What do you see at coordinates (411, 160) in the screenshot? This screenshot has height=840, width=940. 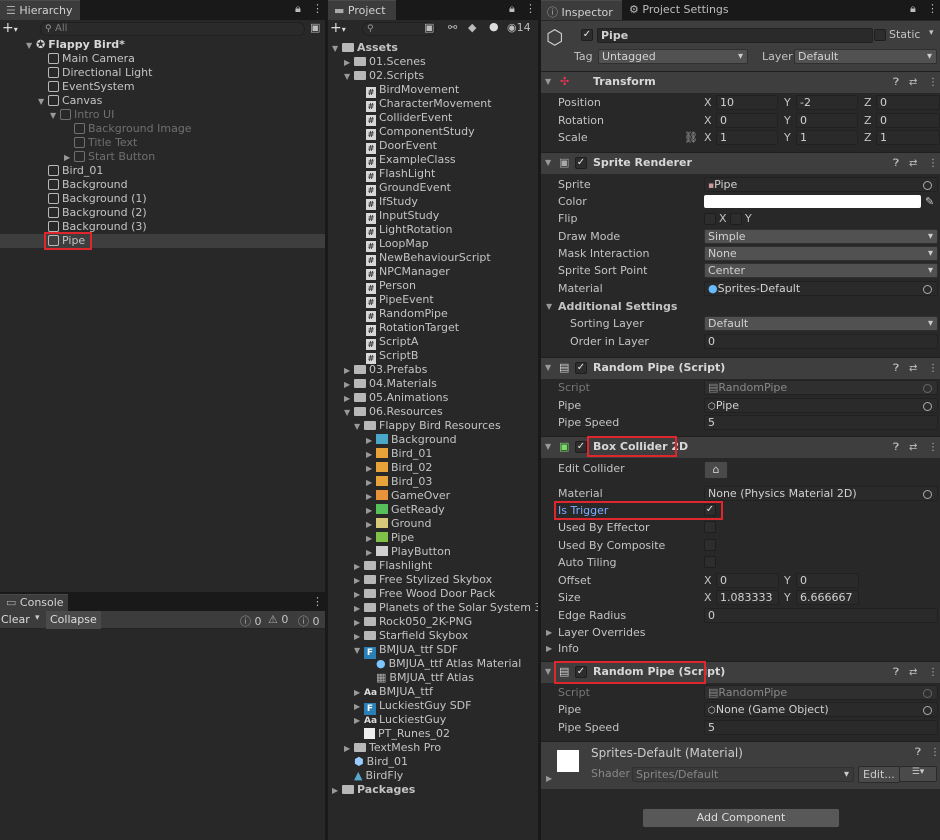 I see `project-item: # ExampleClass` at bounding box center [411, 160].